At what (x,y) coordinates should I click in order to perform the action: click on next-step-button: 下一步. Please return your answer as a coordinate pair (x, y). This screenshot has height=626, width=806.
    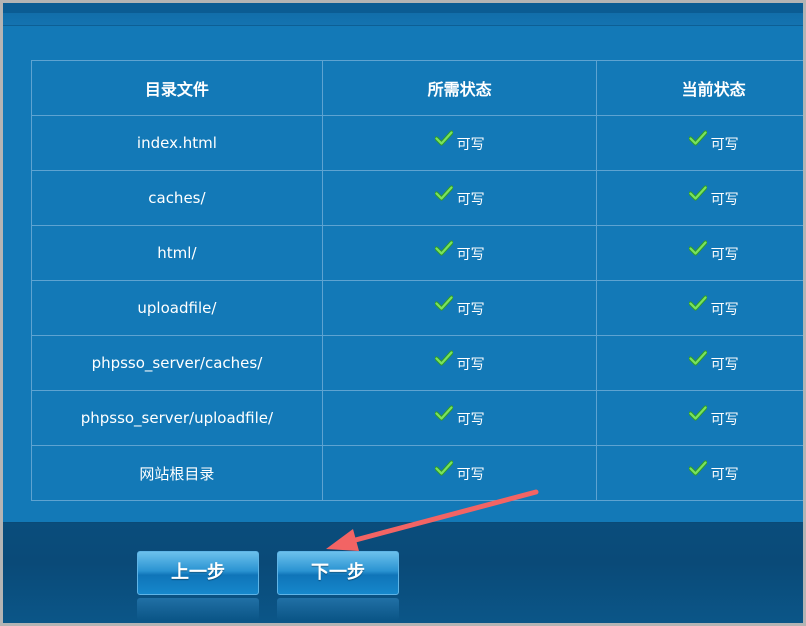
    Looking at the image, I should click on (338, 573).